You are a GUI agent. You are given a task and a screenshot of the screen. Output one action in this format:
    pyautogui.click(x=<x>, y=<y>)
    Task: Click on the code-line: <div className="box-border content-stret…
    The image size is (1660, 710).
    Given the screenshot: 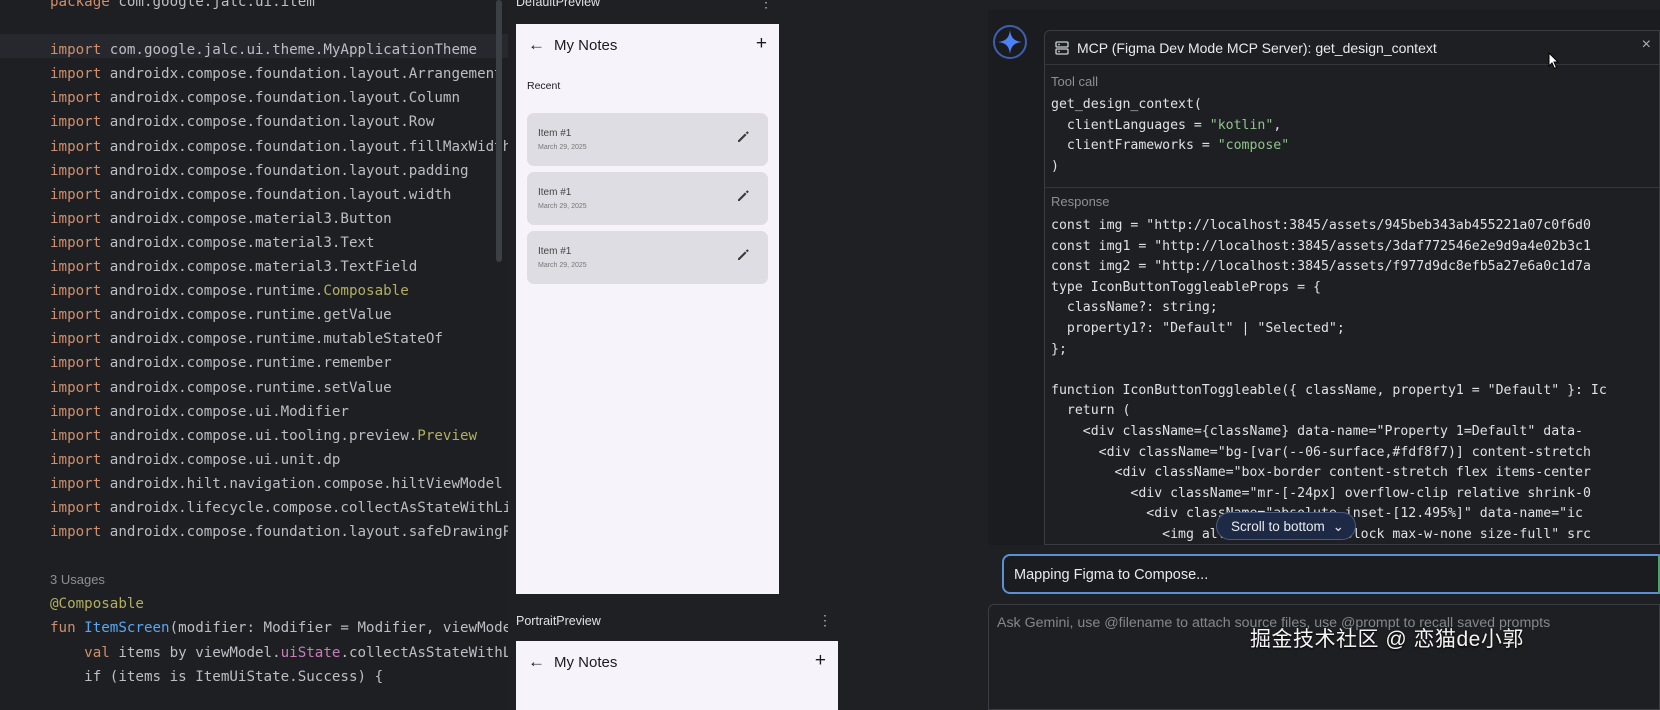 What is the action you would take?
    pyautogui.click(x=1321, y=473)
    